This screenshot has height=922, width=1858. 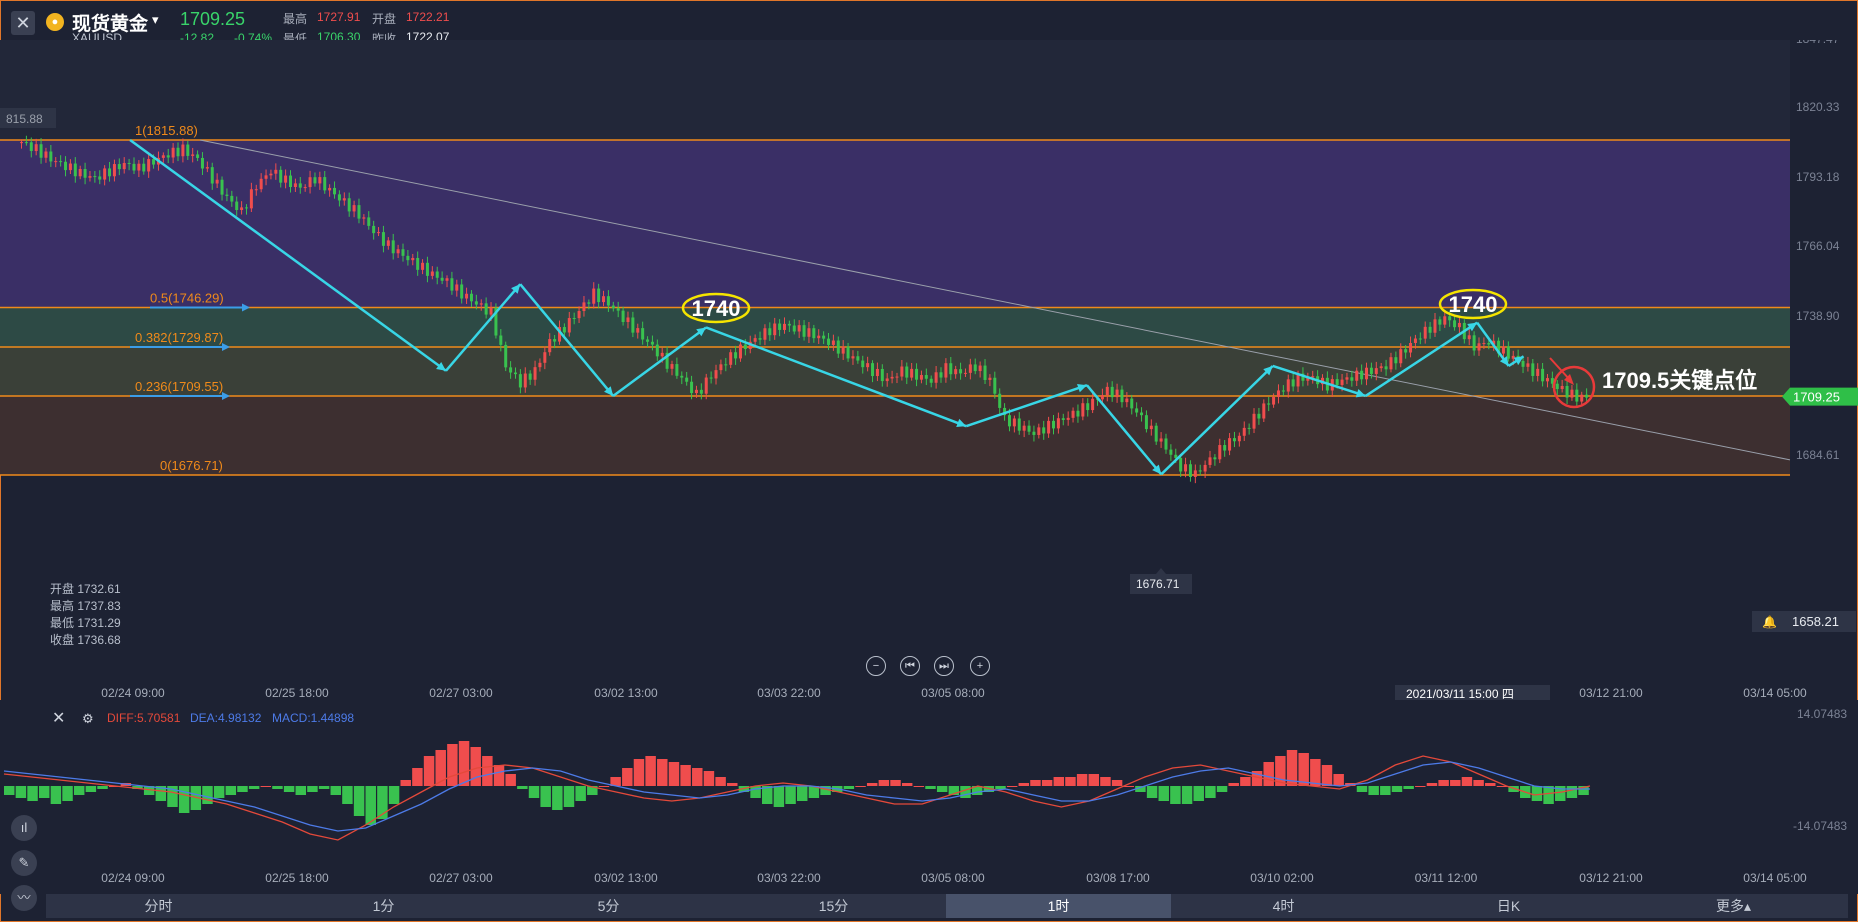 I want to click on skip-start-button: ⏮, so click(x=910, y=666).